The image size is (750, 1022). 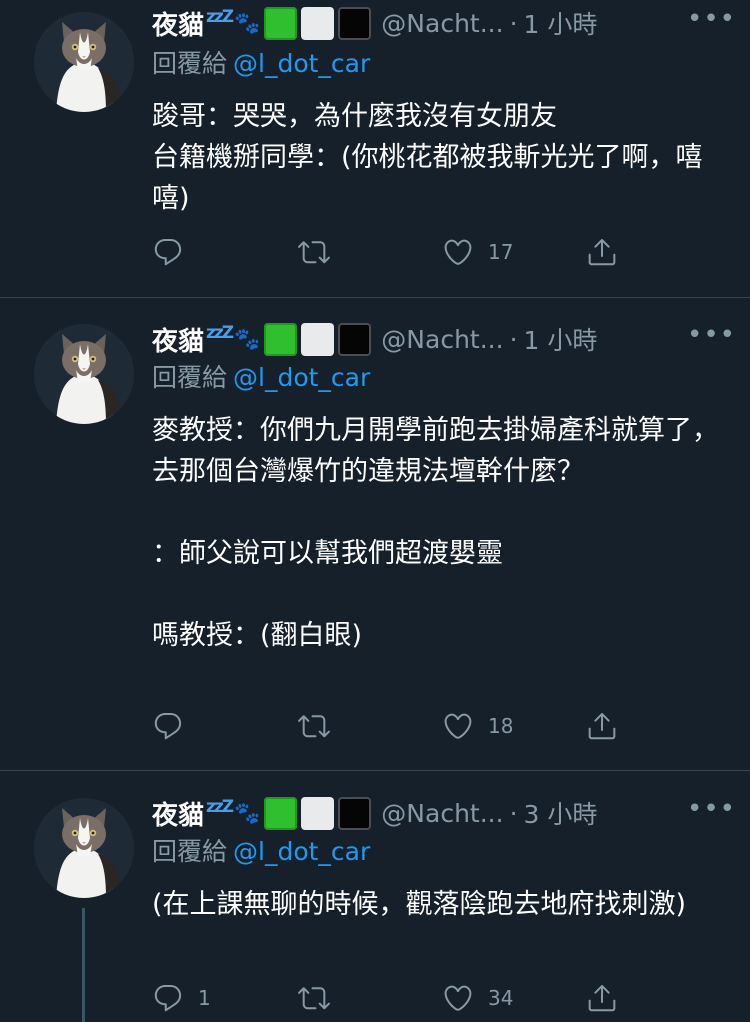 I want to click on tweet-actions: 17, so click(x=402, y=252).